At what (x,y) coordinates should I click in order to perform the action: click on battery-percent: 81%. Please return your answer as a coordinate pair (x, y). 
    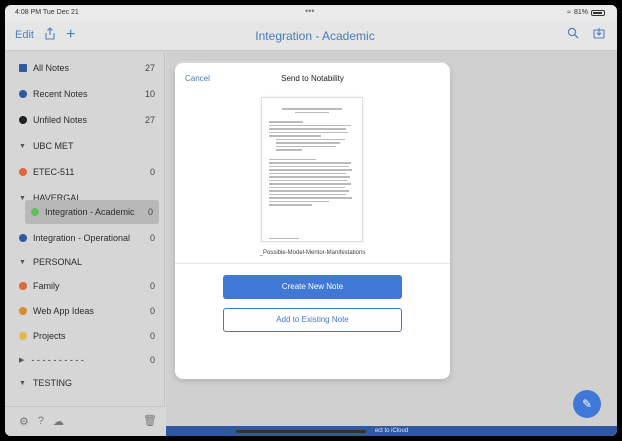
    Looking at the image, I should click on (580, 12).